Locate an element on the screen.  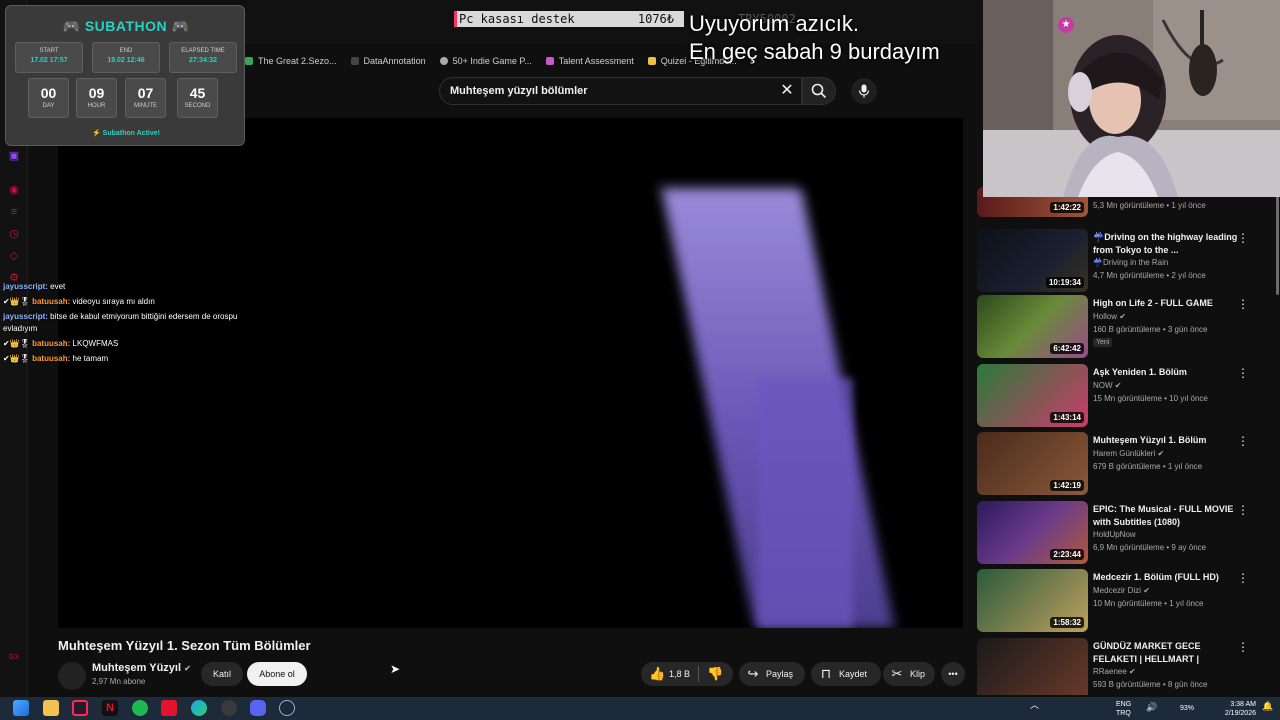
chat-message: ✔👑🎖 batuusah: LKQWFMAS is located at coordinates (123, 344).